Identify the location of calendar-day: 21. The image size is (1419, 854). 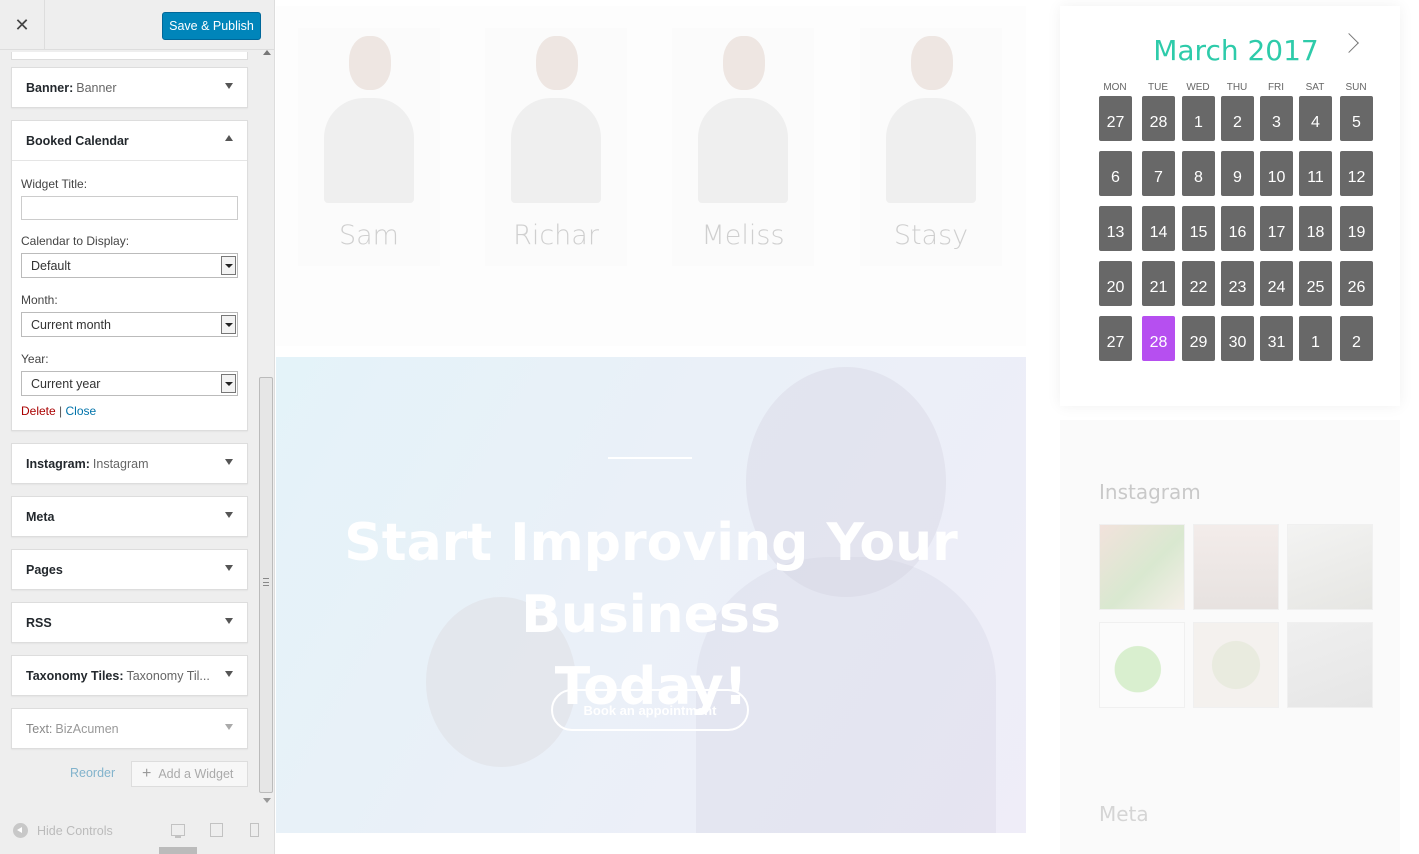
(1158, 283).